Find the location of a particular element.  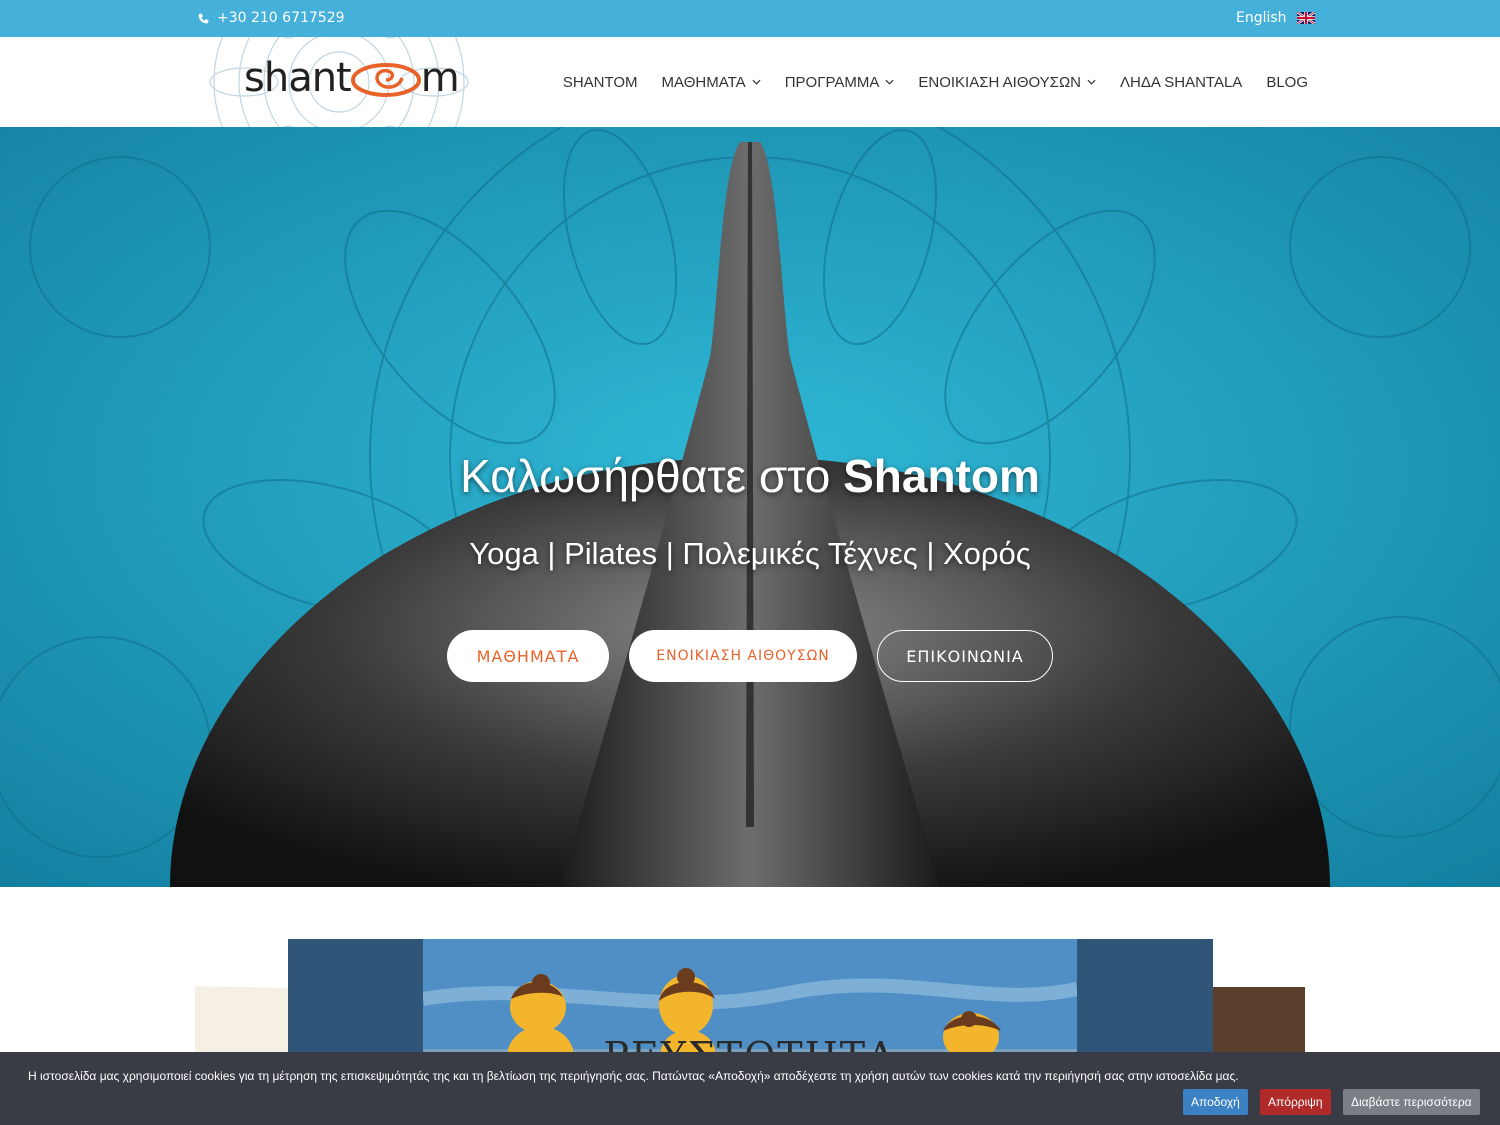

nav-label: SHANTOM is located at coordinates (600, 82).